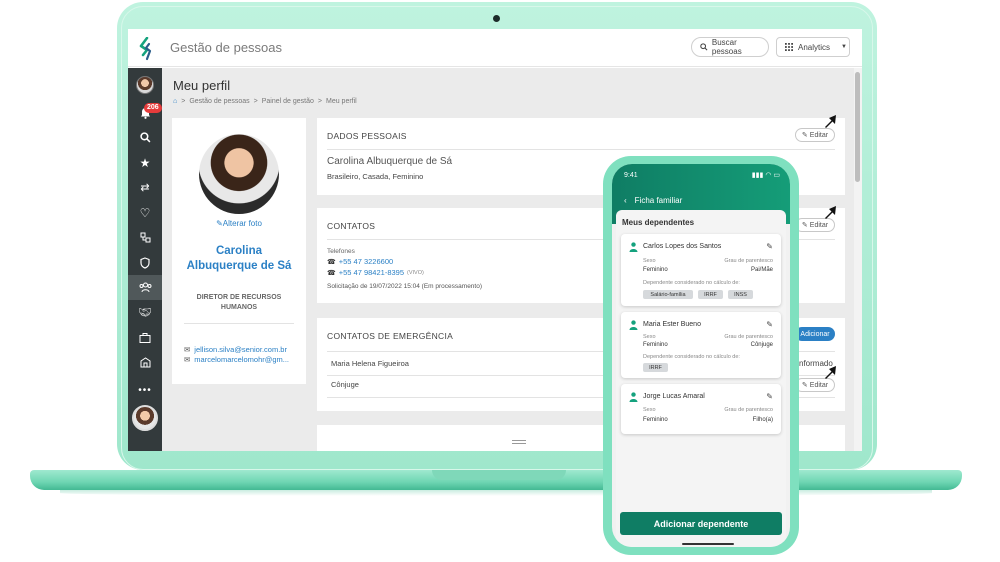 Image resolution: width=1000 pixels, height=562 pixels. Describe the element at coordinates (762, 420) in the screenshot. I see `grau-value: Filho(a)` at that location.